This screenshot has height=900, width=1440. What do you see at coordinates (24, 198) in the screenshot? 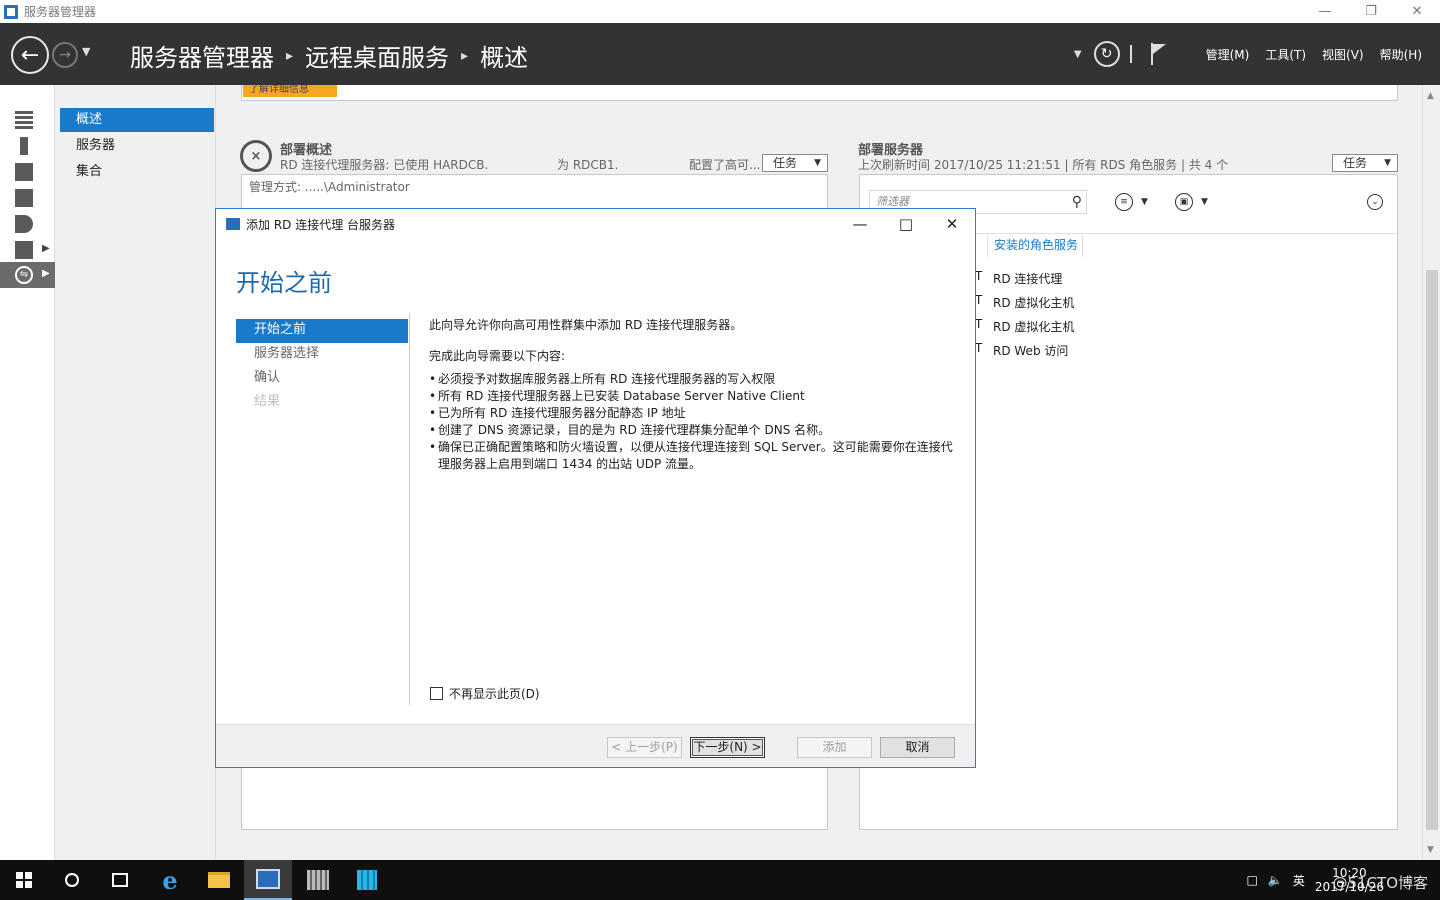
I see `ad-ds-icon` at bounding box center [24, 198].